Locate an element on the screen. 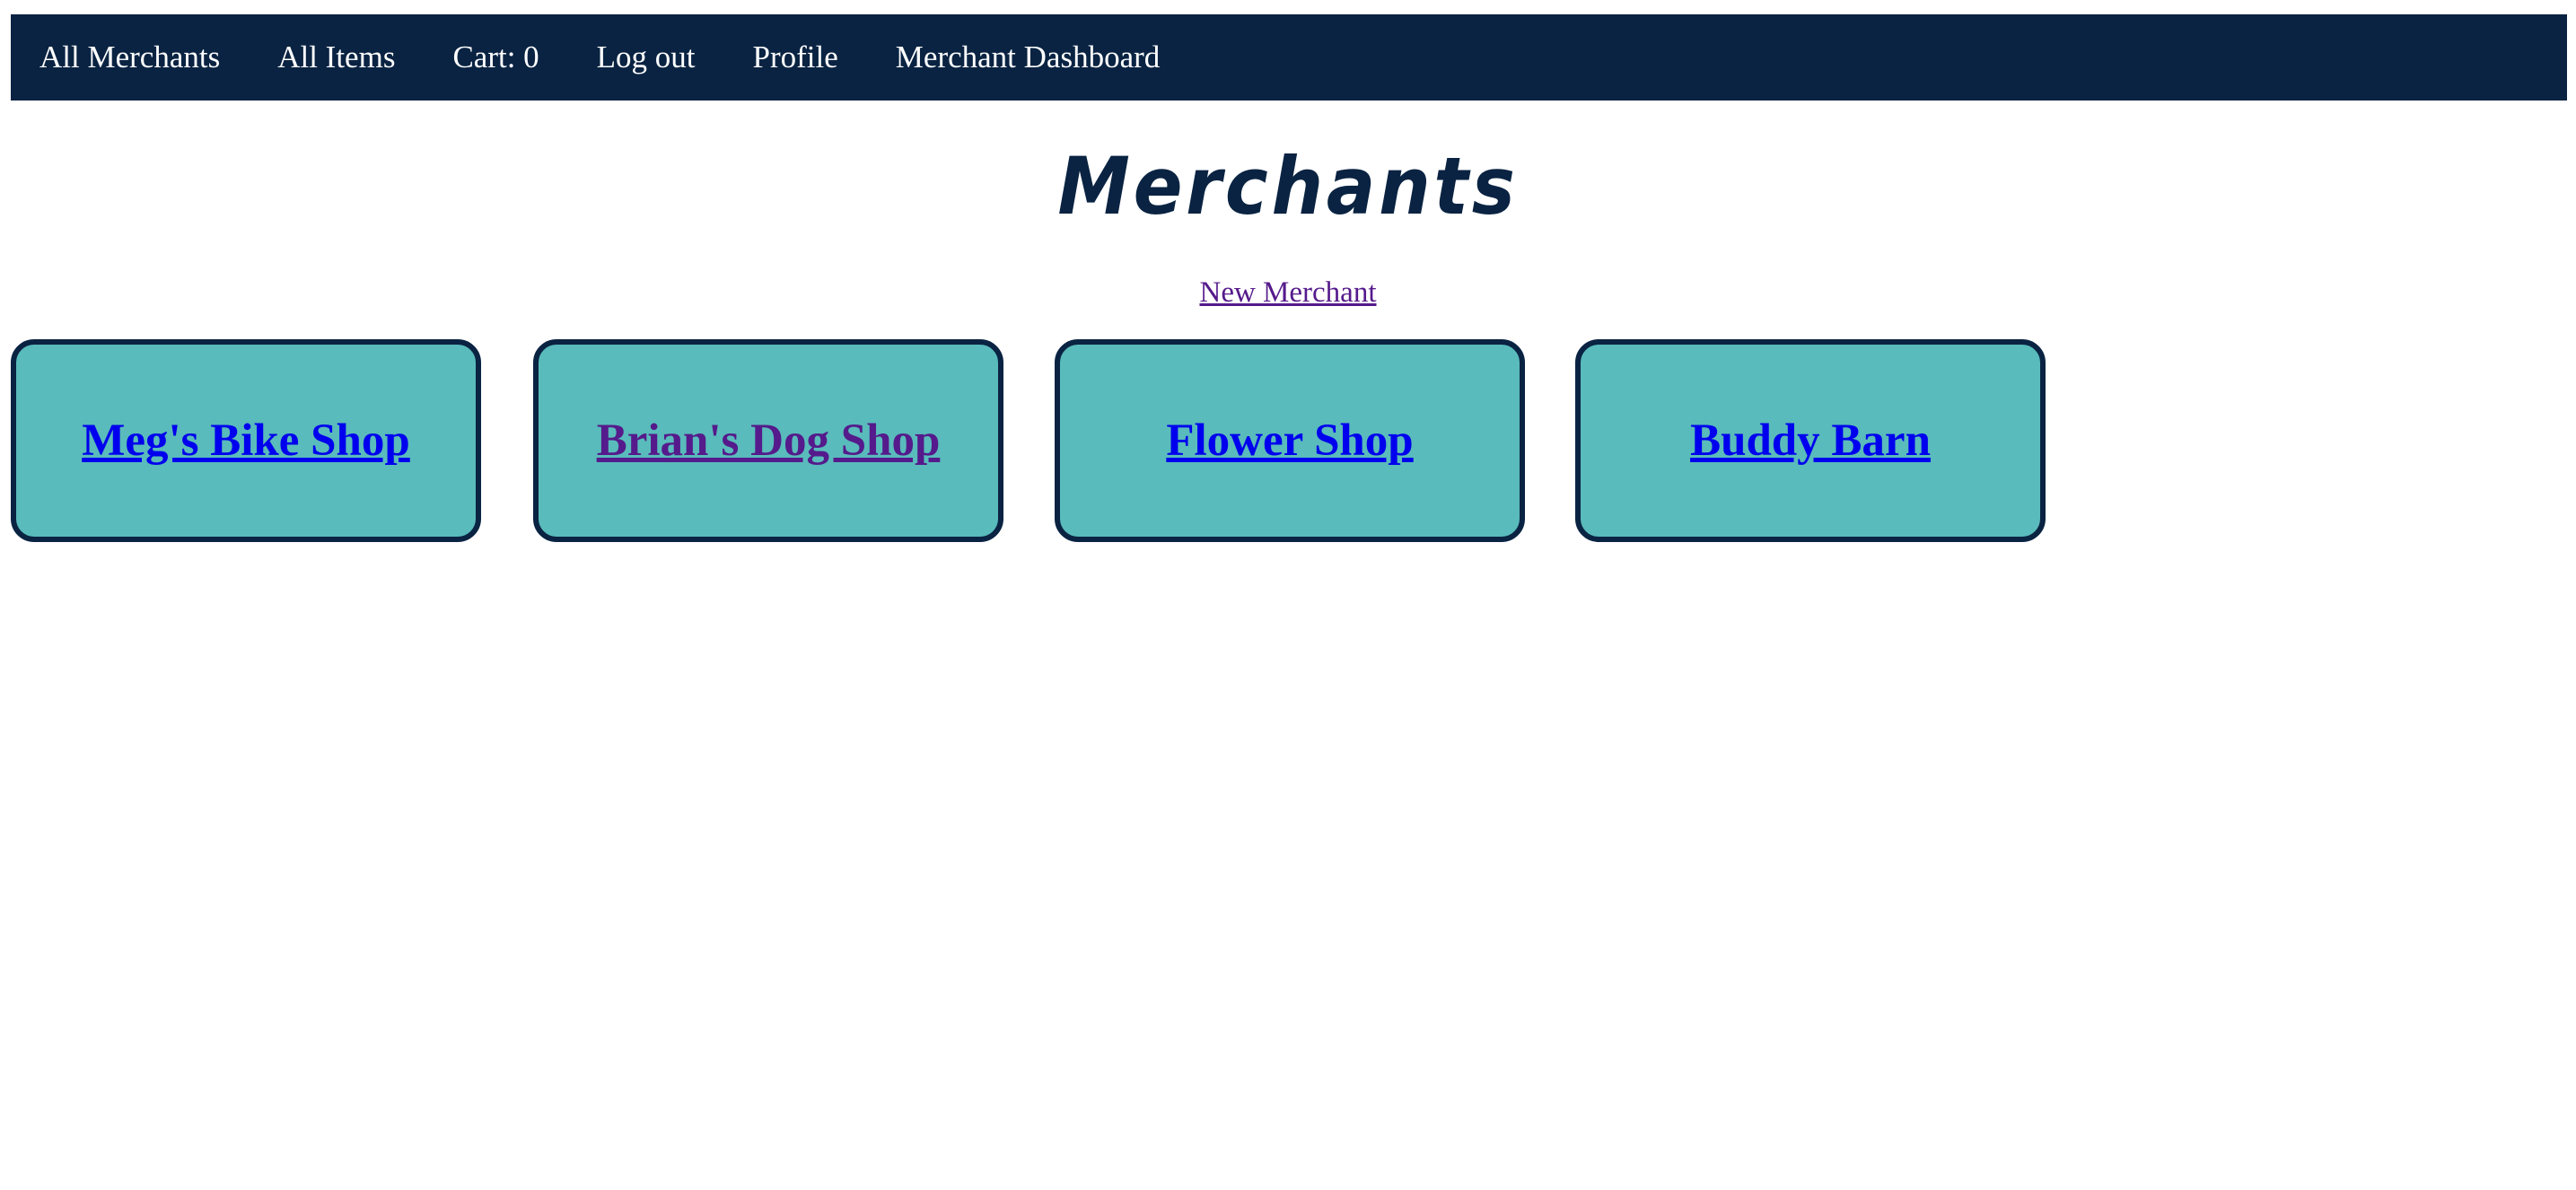 The image size is (2576, 1190). nav-profile: Profile is located at coordinates (795, 57).